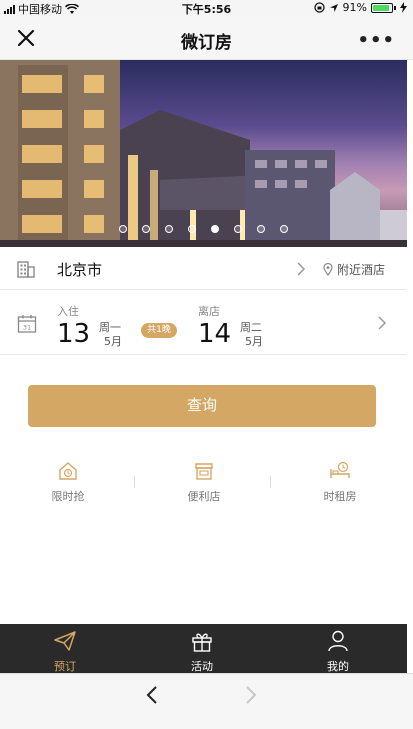 This screenshot has height=729, width=413. I want to click on checkout-label: 离店, so click(209, 311).